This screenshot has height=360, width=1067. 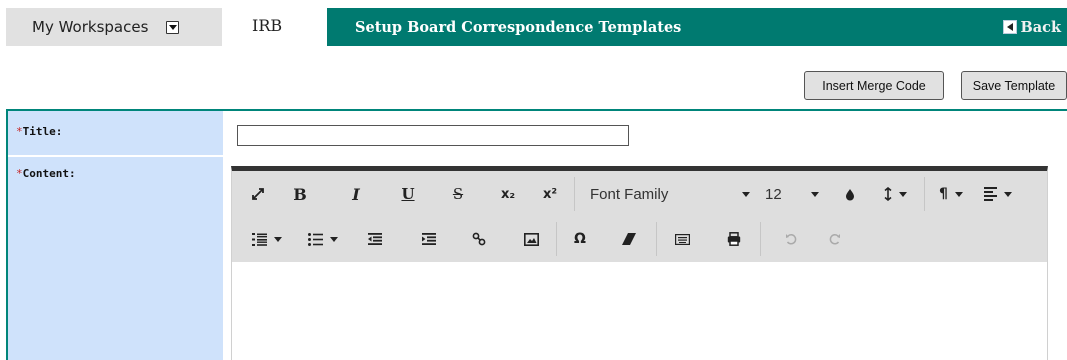 What do you see at coordinates (115, 235) in the screenshot?
I see `label-column: *Title: *Content:` at bounding box center [115, 235].